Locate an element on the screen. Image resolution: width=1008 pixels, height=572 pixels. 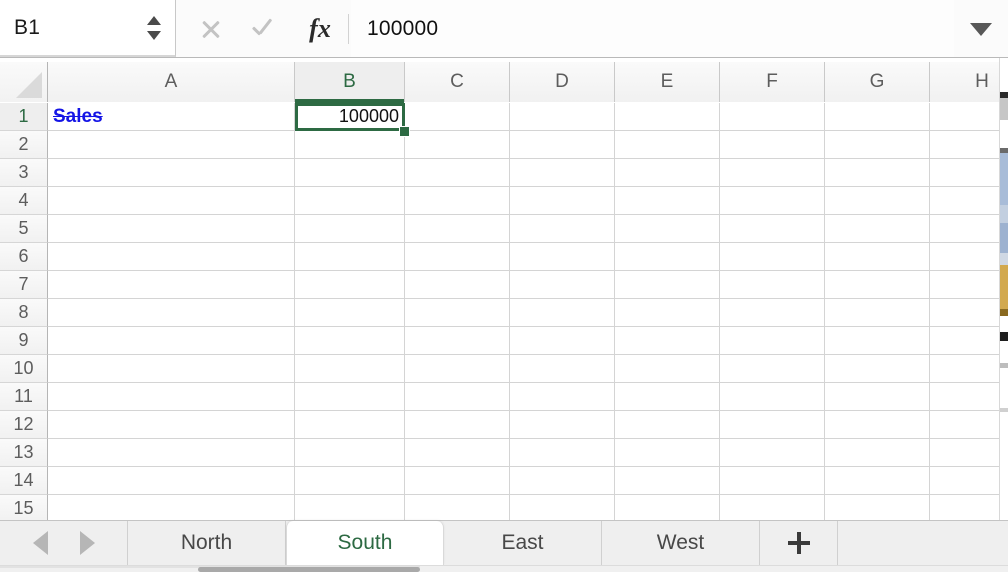
row-header-13: 13 is located at coordinates (24, 453).